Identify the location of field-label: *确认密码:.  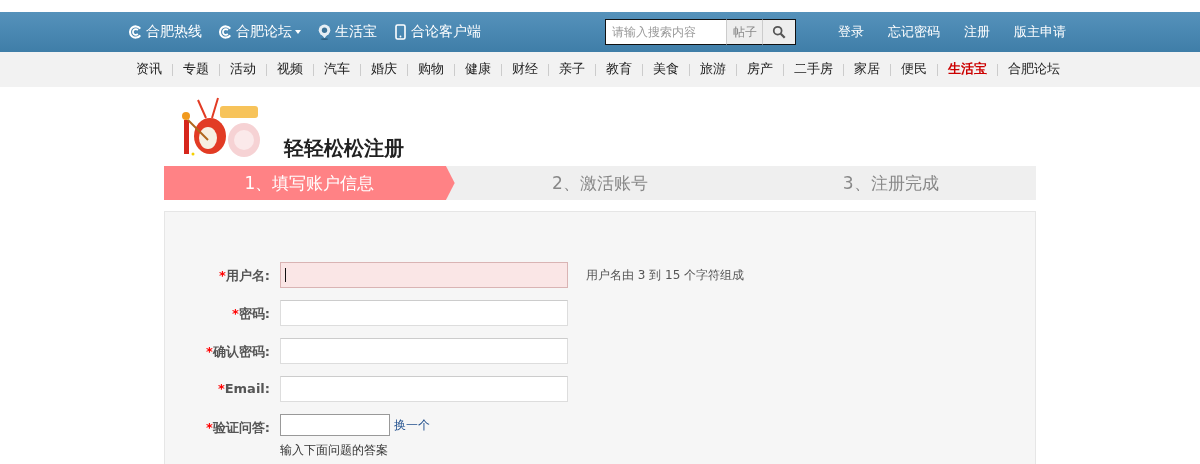
(237, 352).